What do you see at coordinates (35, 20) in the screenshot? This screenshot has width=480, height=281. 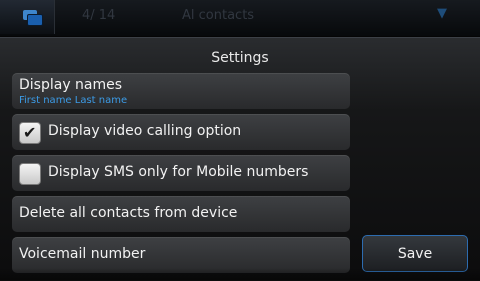 I see `task-switcher-icon-front` at bounding box center [35, 20].